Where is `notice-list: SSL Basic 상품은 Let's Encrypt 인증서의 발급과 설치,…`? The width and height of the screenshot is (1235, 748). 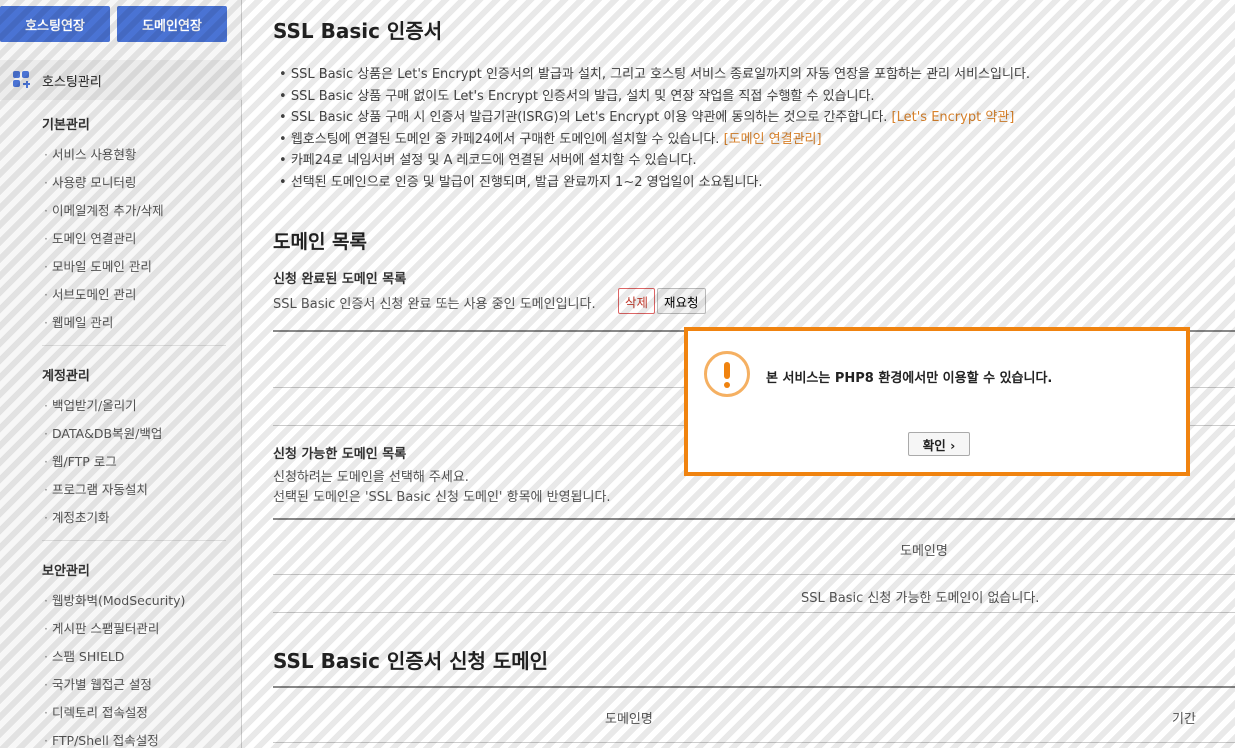
notice-list: SSL Basic 상품은 Let's Encrypt 인증서의 발급과 설치,… is located at coordinates (654, 129).